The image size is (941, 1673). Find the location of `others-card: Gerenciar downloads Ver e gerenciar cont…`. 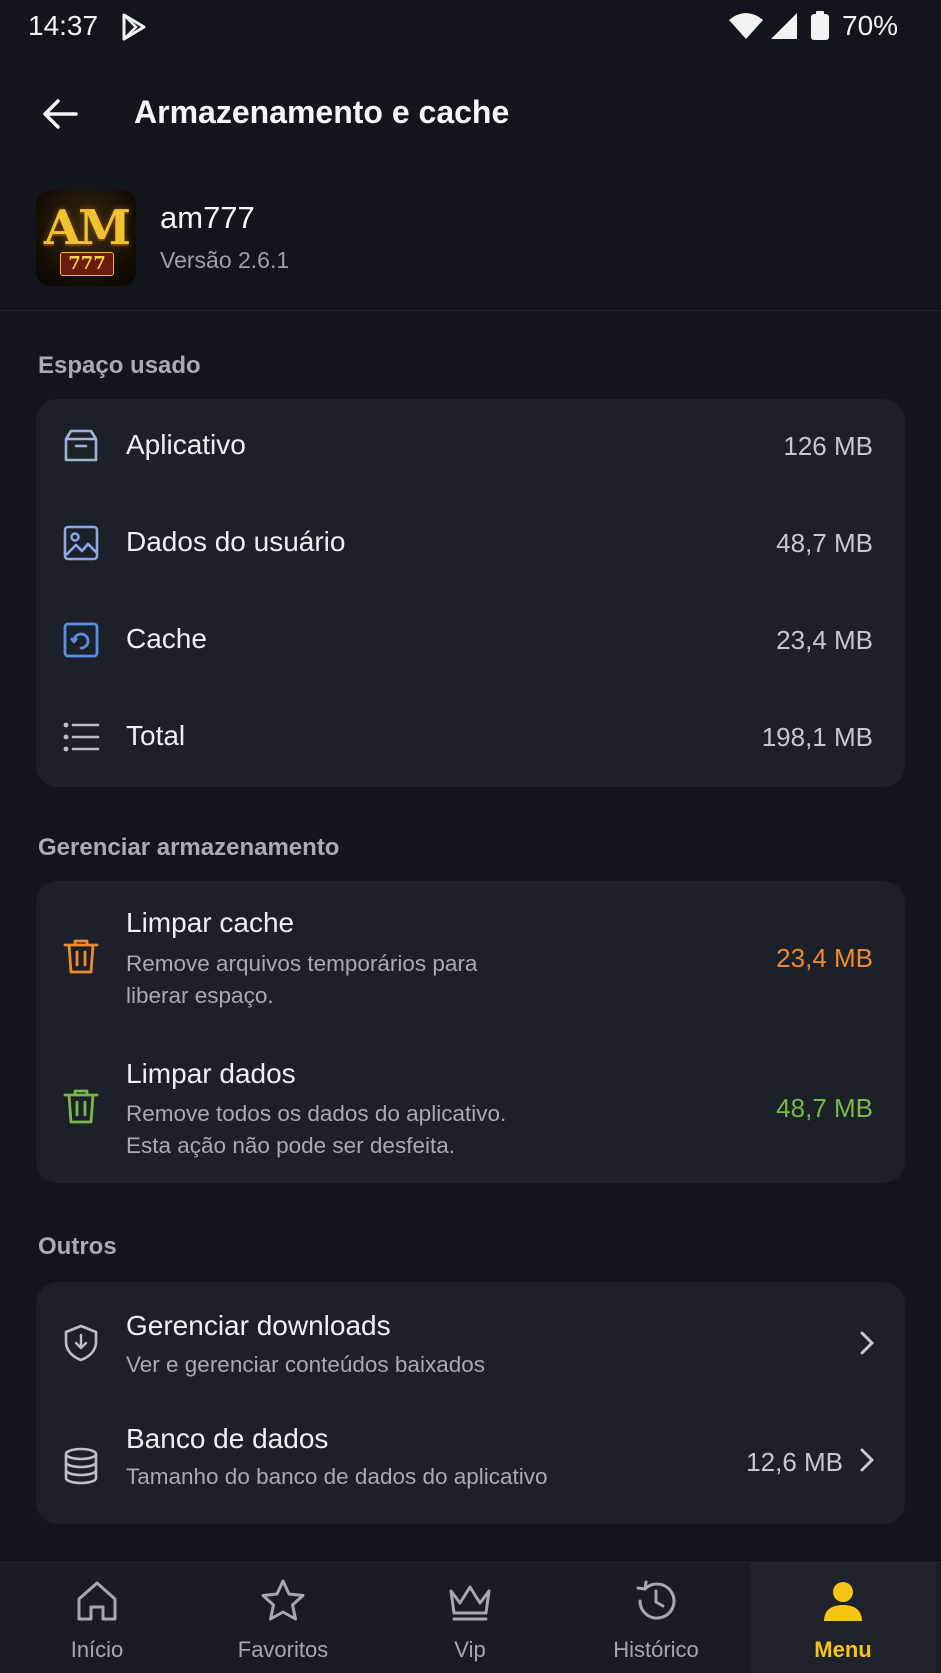

others-card: Gerenciar downloads Ver e gerenciar cont… is located at coordinates (470, 1403).